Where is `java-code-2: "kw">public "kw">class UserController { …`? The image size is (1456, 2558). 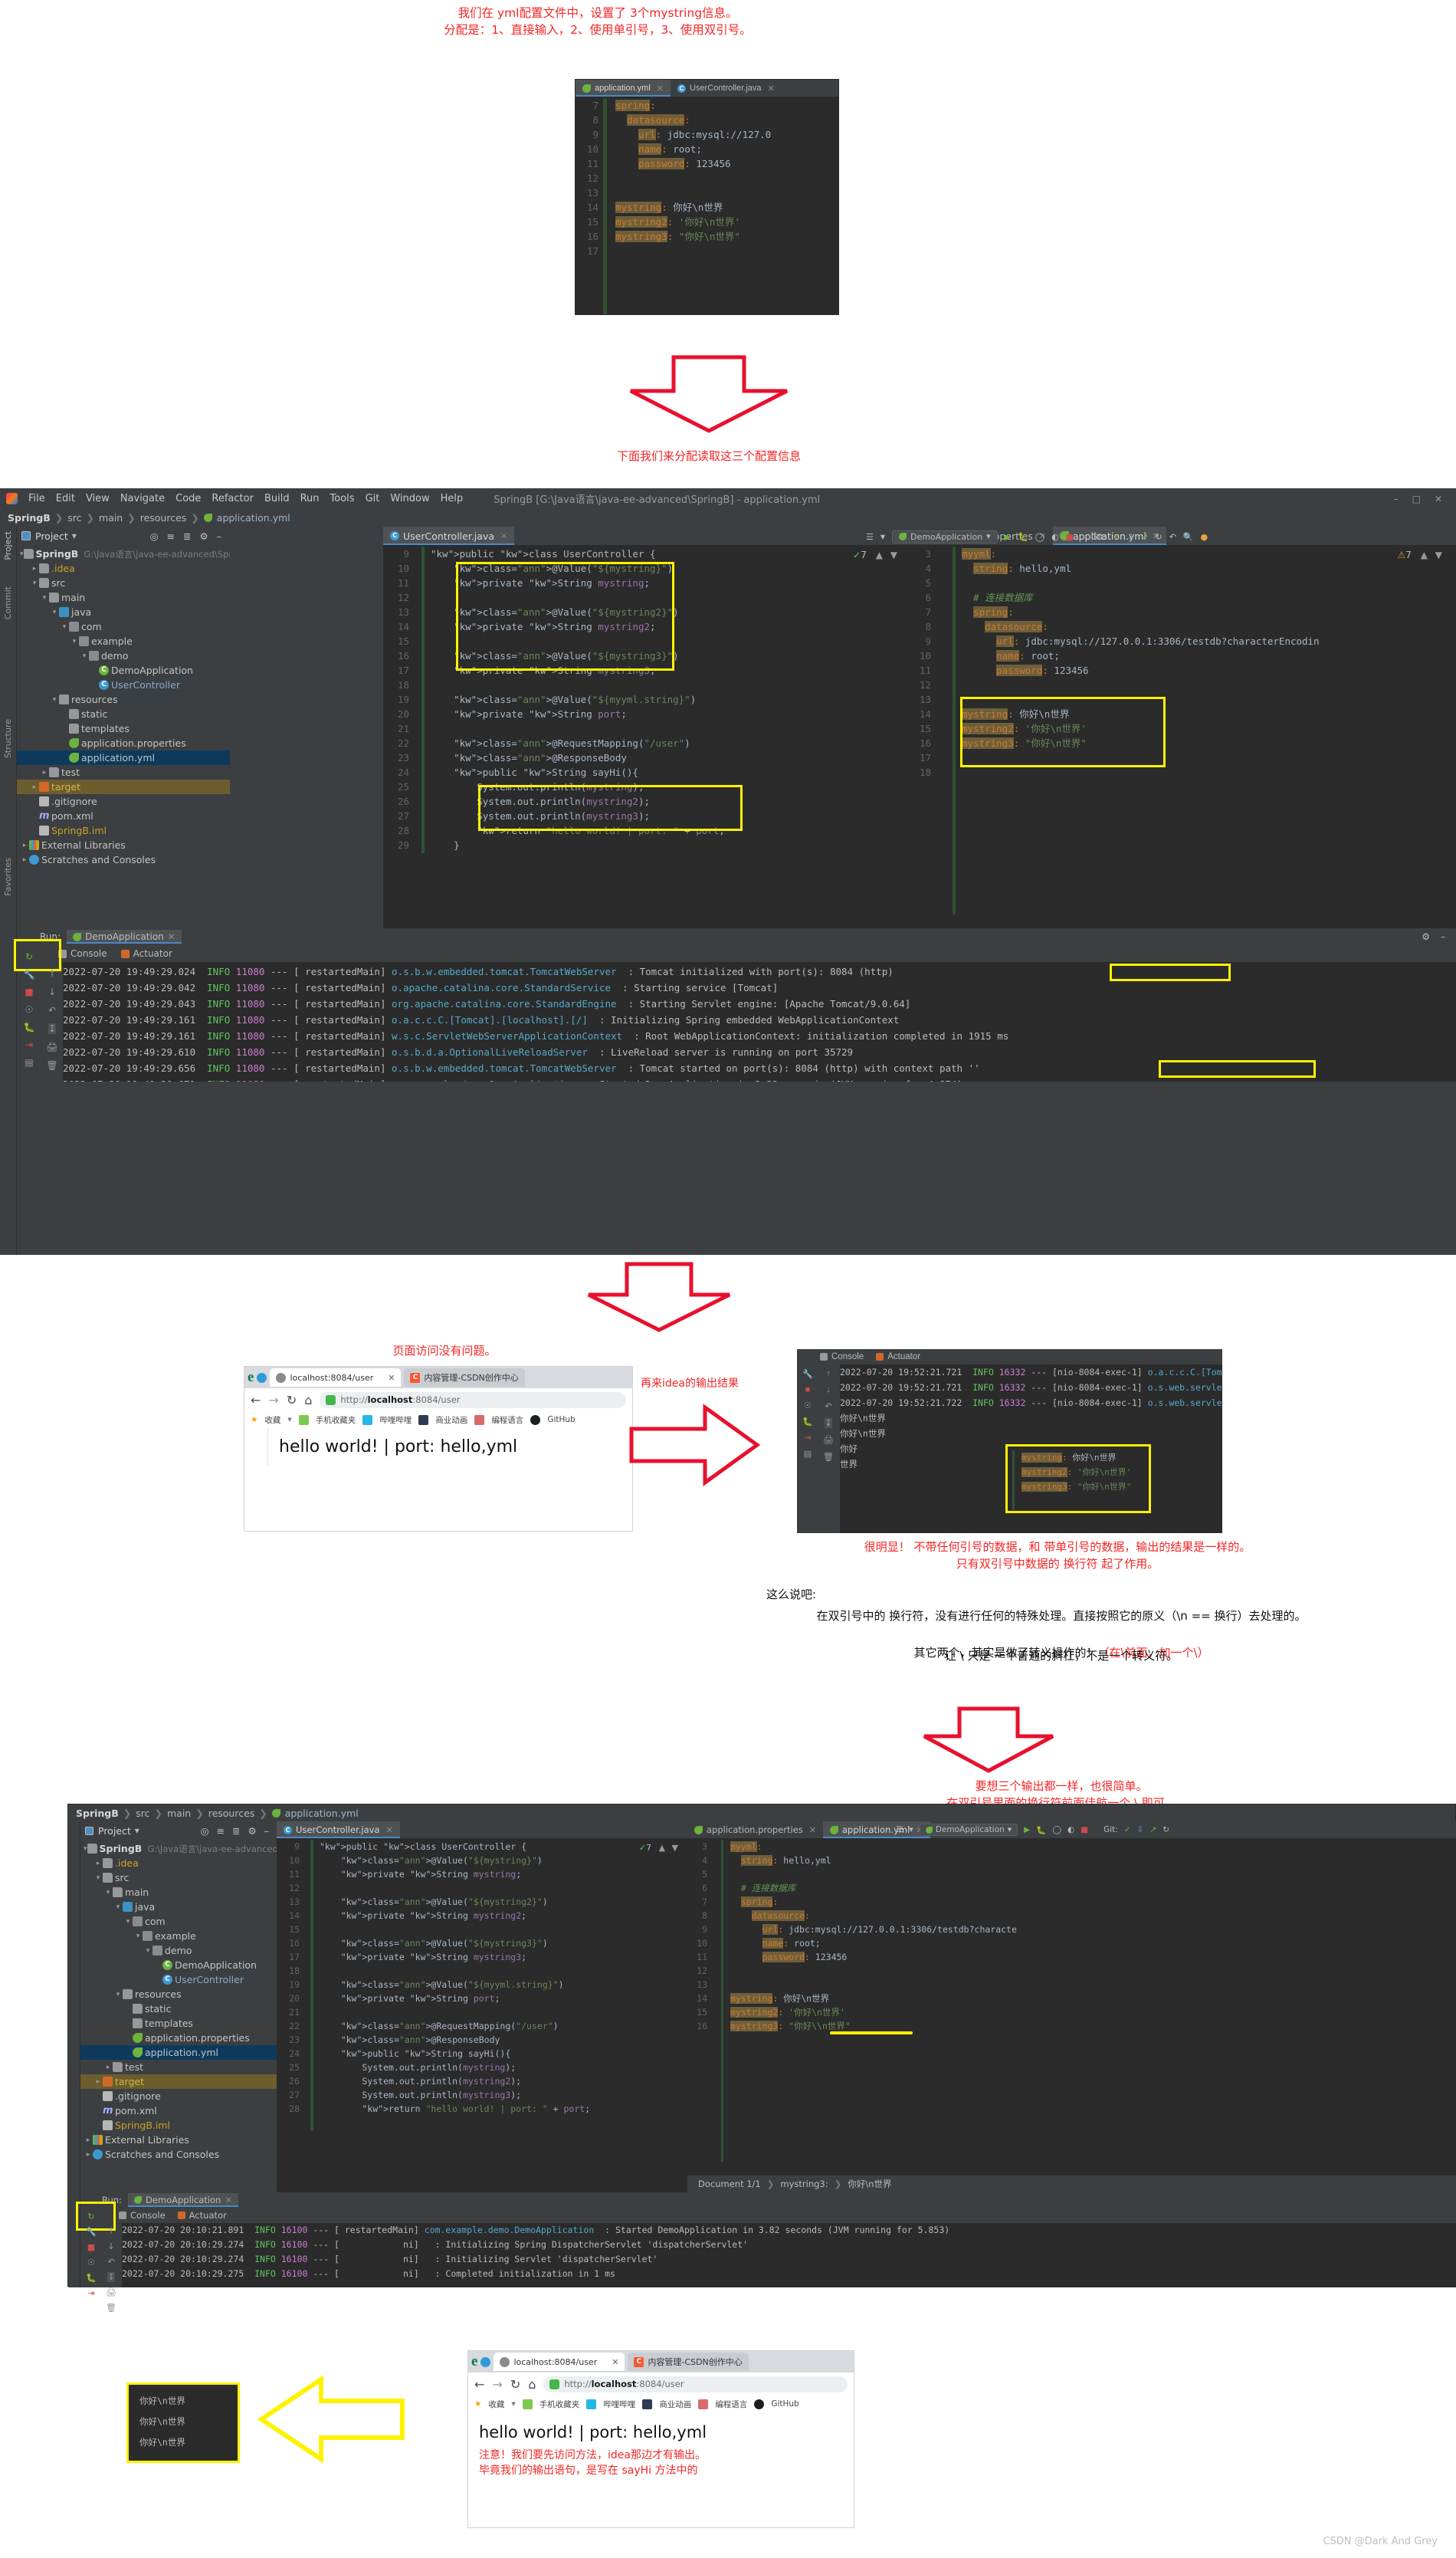
java-code-2: "kw">public "kw">class UserController { … is located at coordinates (455, 1978).